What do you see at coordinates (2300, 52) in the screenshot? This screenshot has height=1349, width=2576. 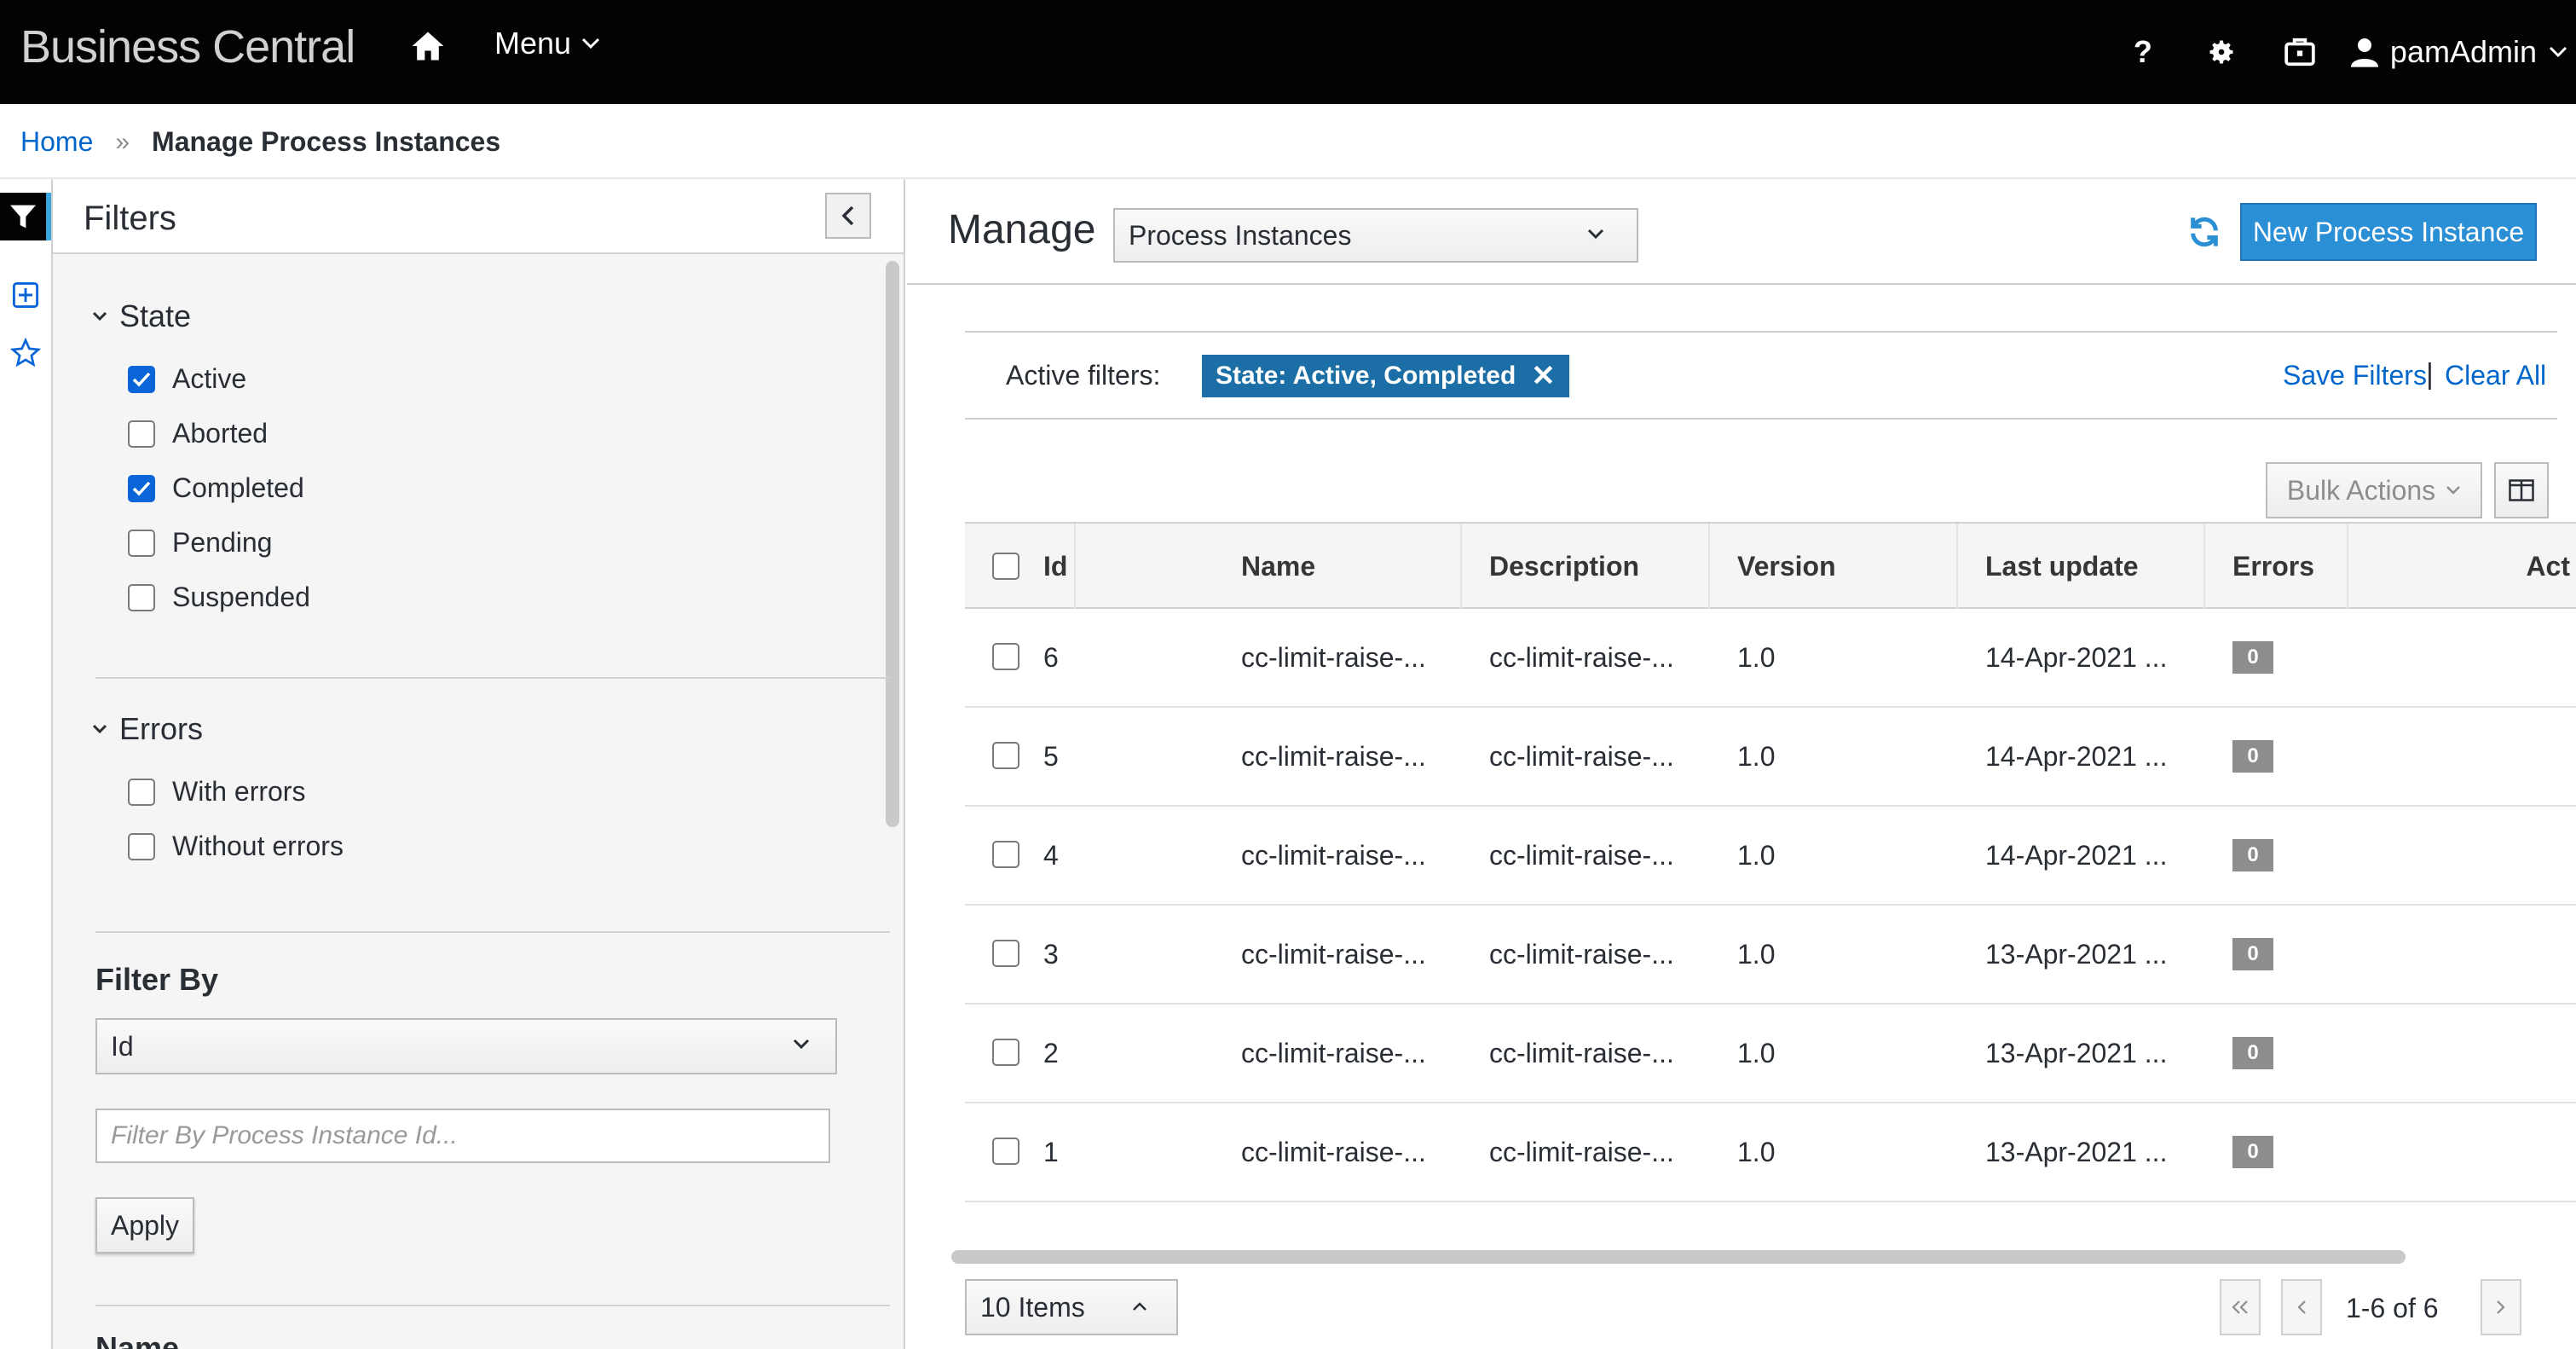 I see `briefcase-icon` at bounding box center [2300, 52].